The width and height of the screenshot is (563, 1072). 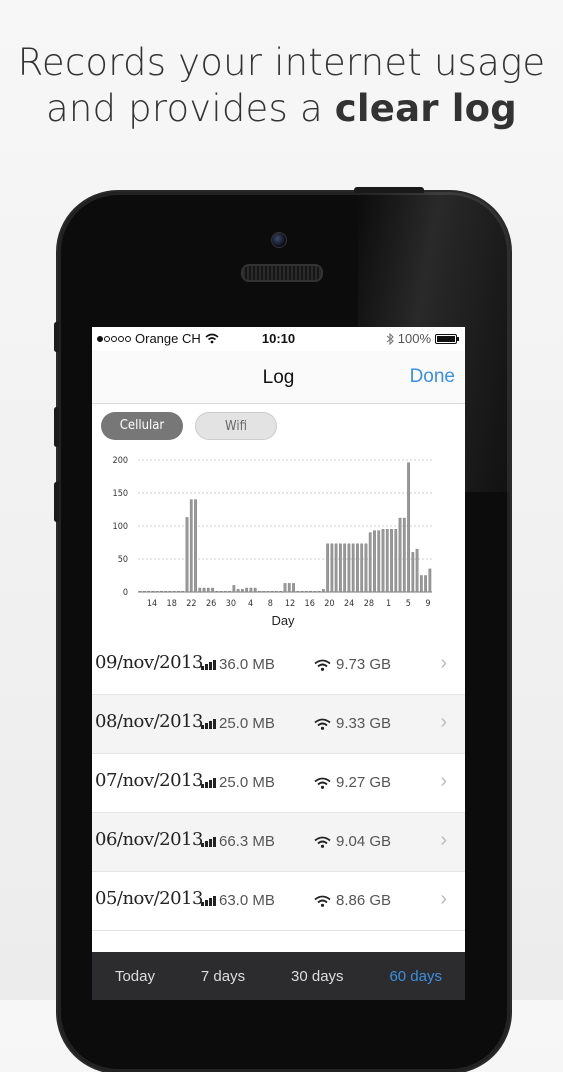 I want to click on segment-cellular: Cellular, so click(x=142, y=426).